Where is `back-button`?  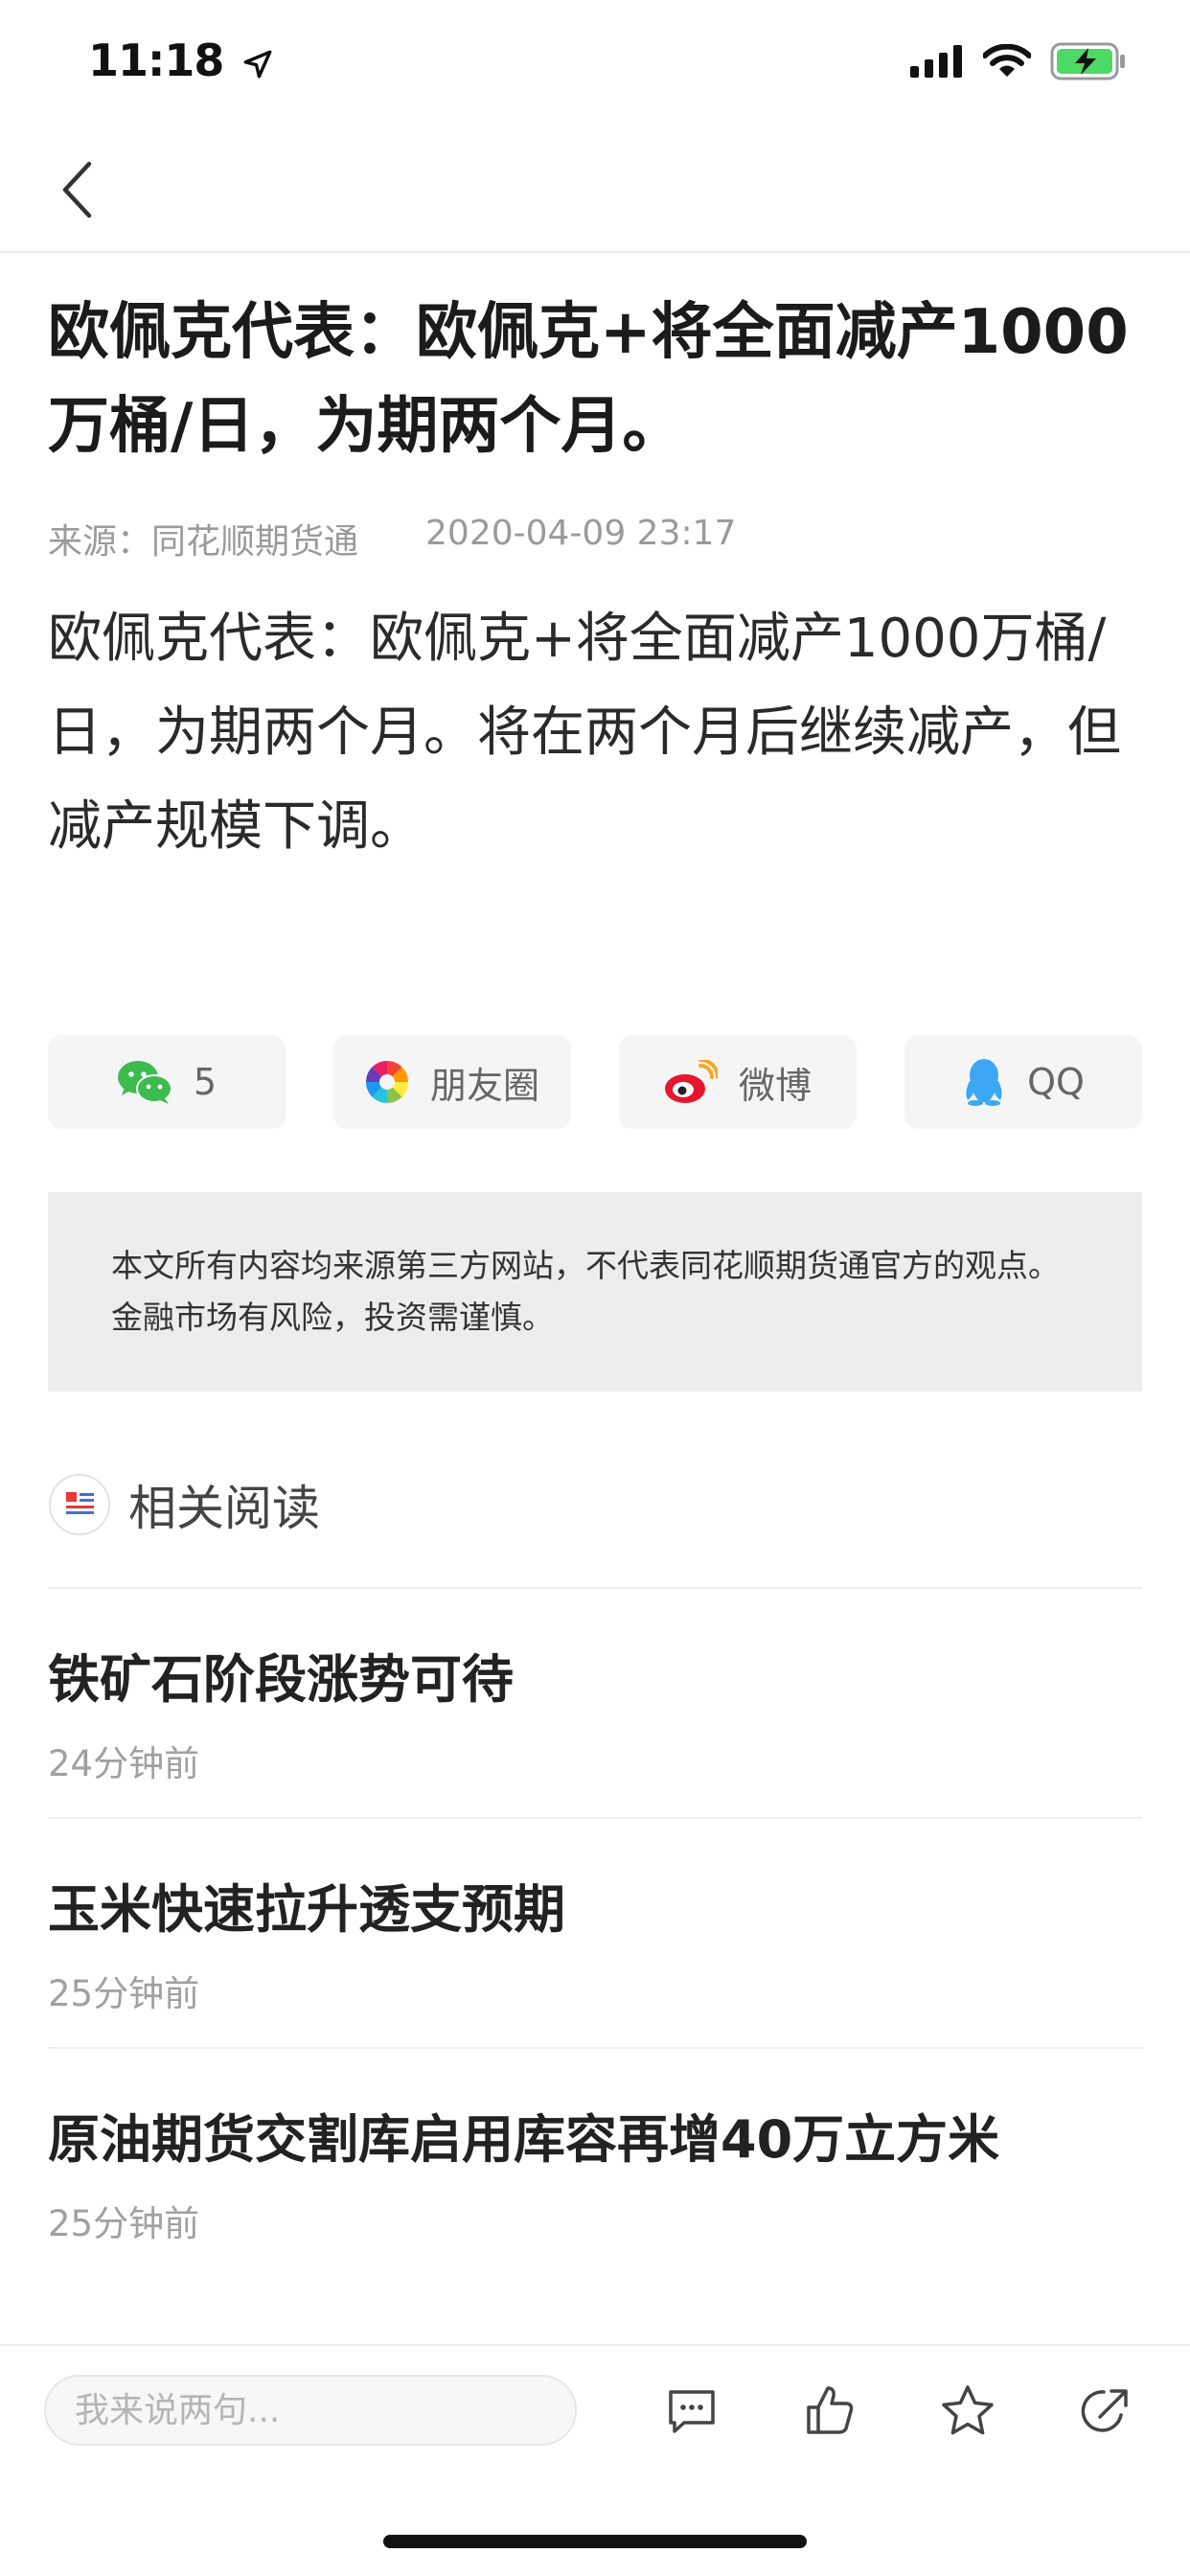
back-button is located at coordinates (76, 189).